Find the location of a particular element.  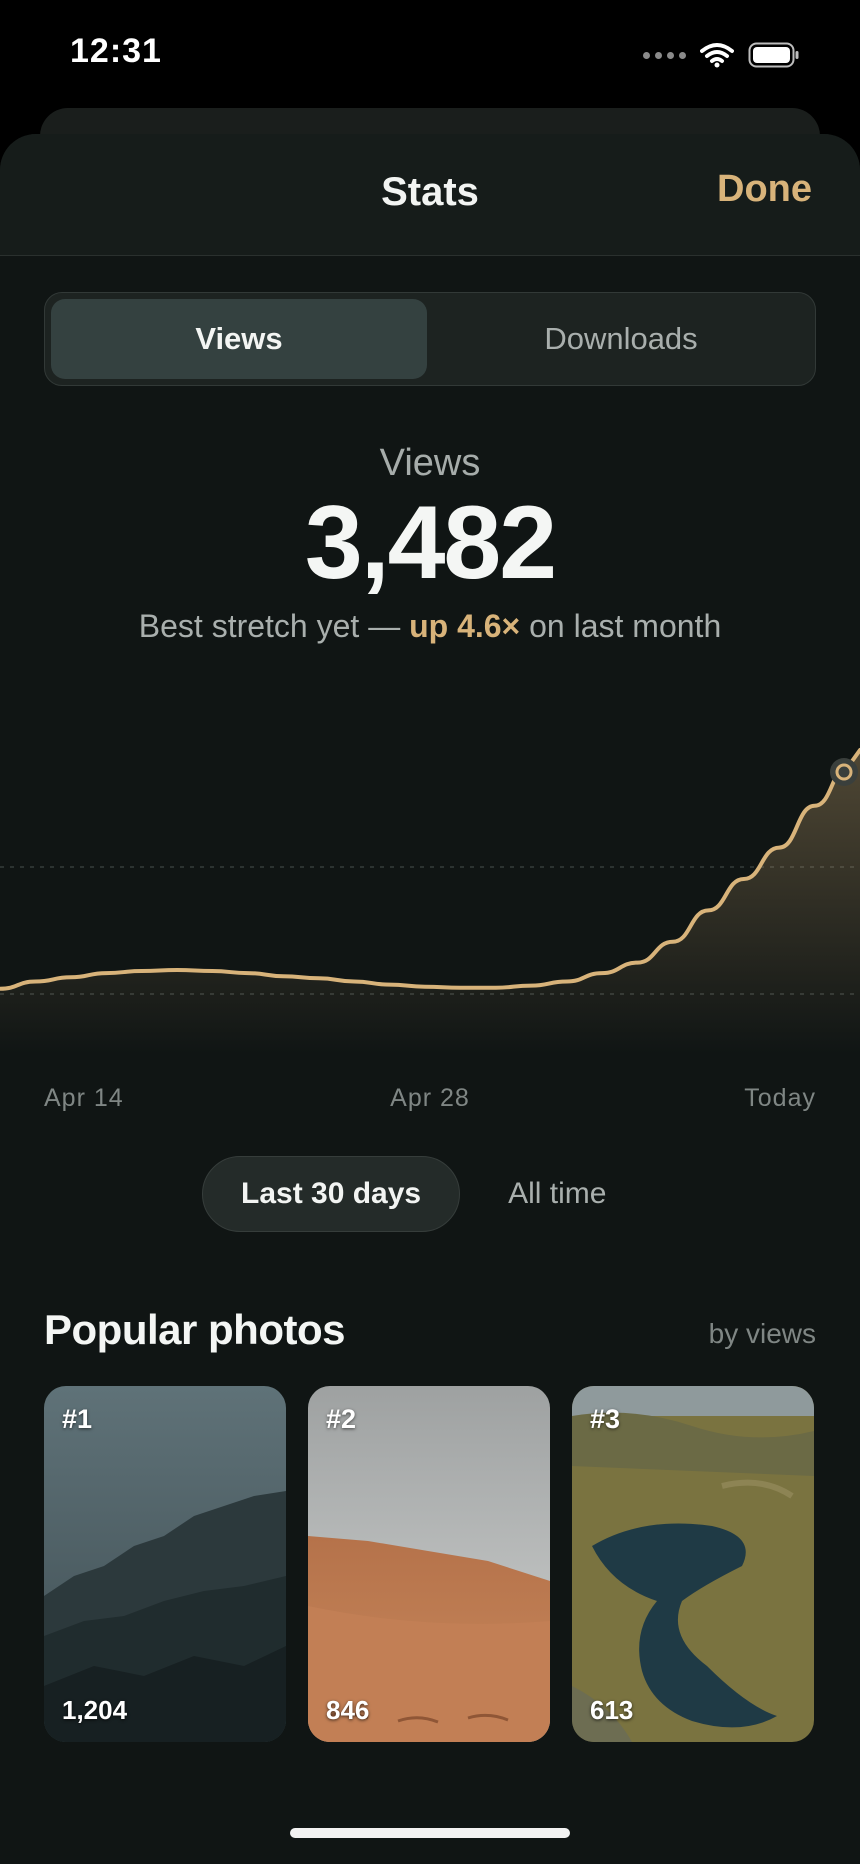

chart-x-axis: Apr 14 Apr 28 Today is located at coordinates (430, 1102).